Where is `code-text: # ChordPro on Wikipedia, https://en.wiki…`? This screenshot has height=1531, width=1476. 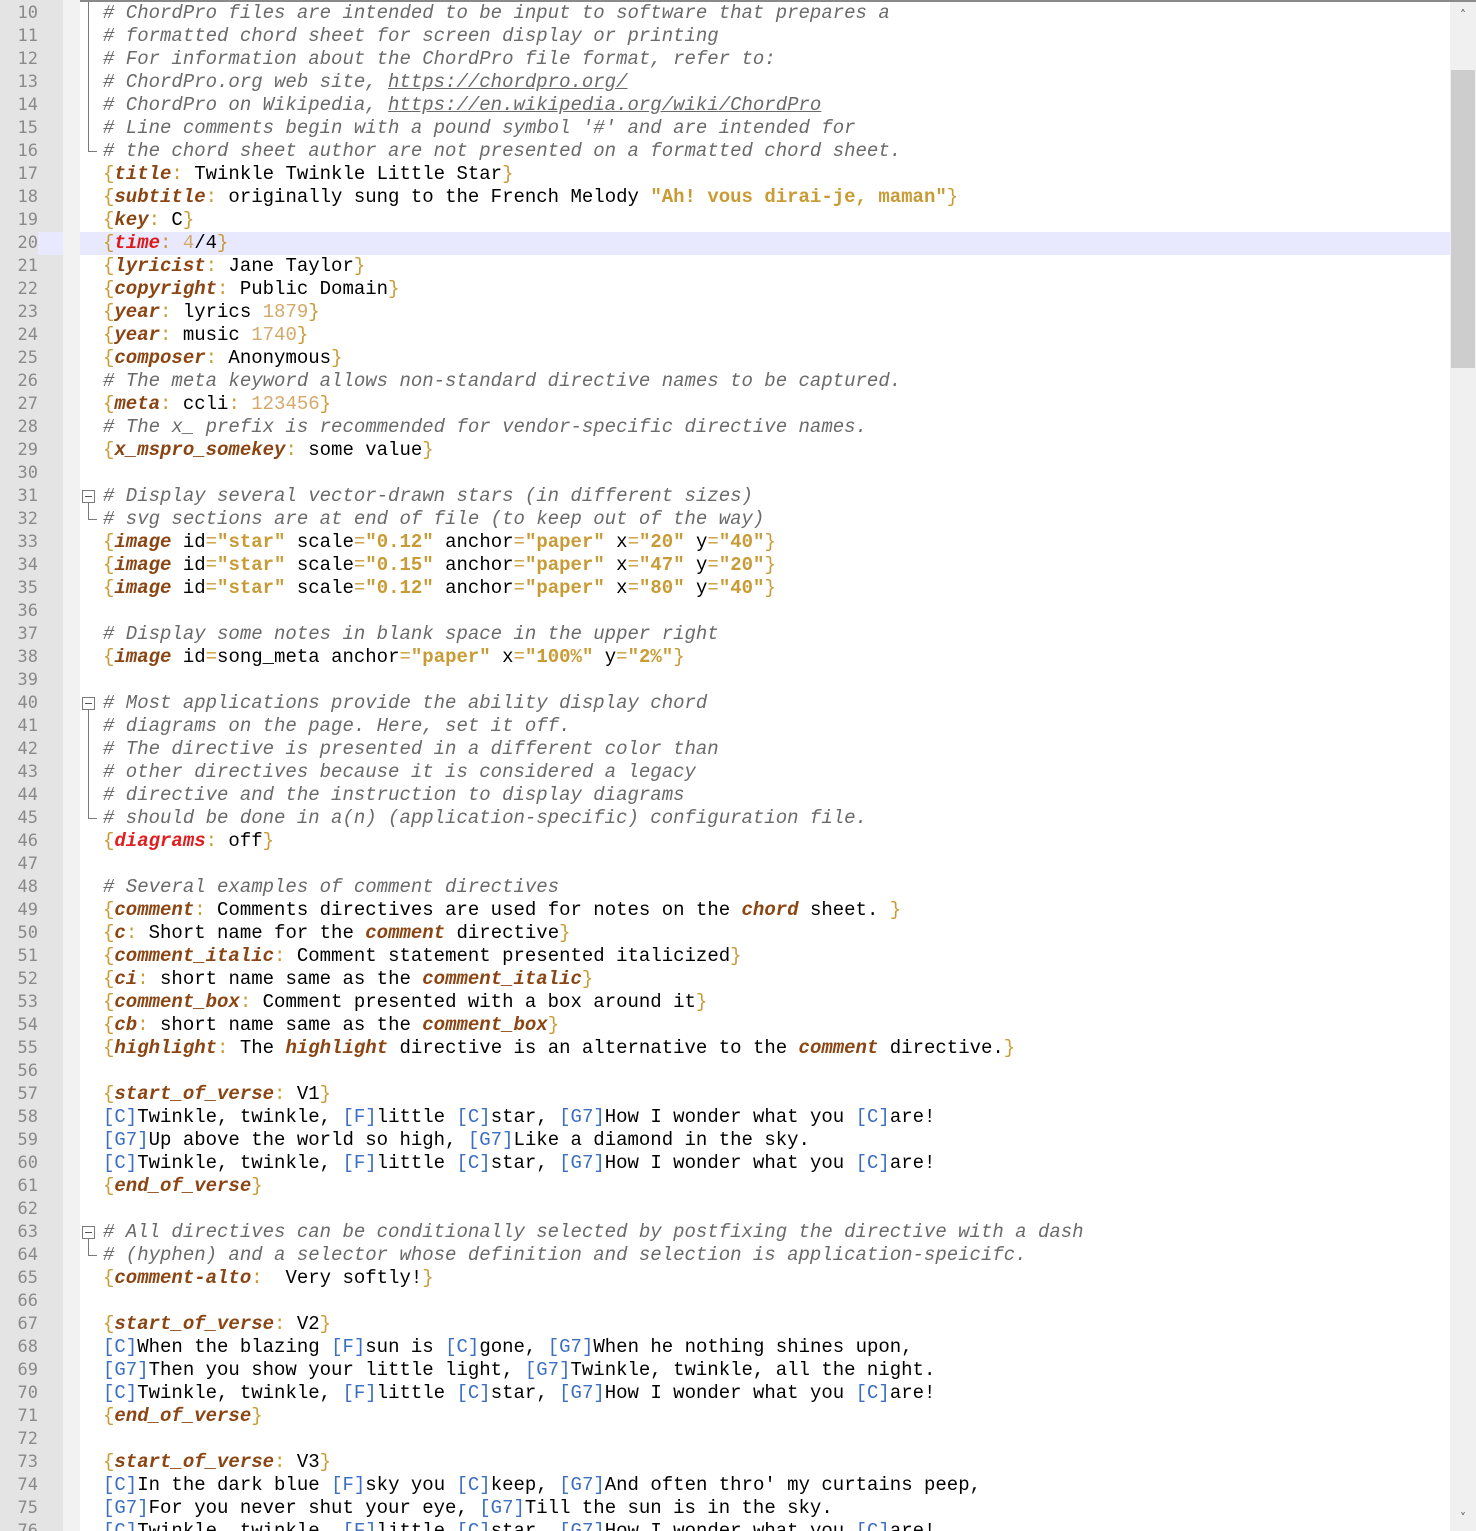 code-text: # ChordPro on Wikipedia, https://en.wiki… is located at coordinates (462, 105).